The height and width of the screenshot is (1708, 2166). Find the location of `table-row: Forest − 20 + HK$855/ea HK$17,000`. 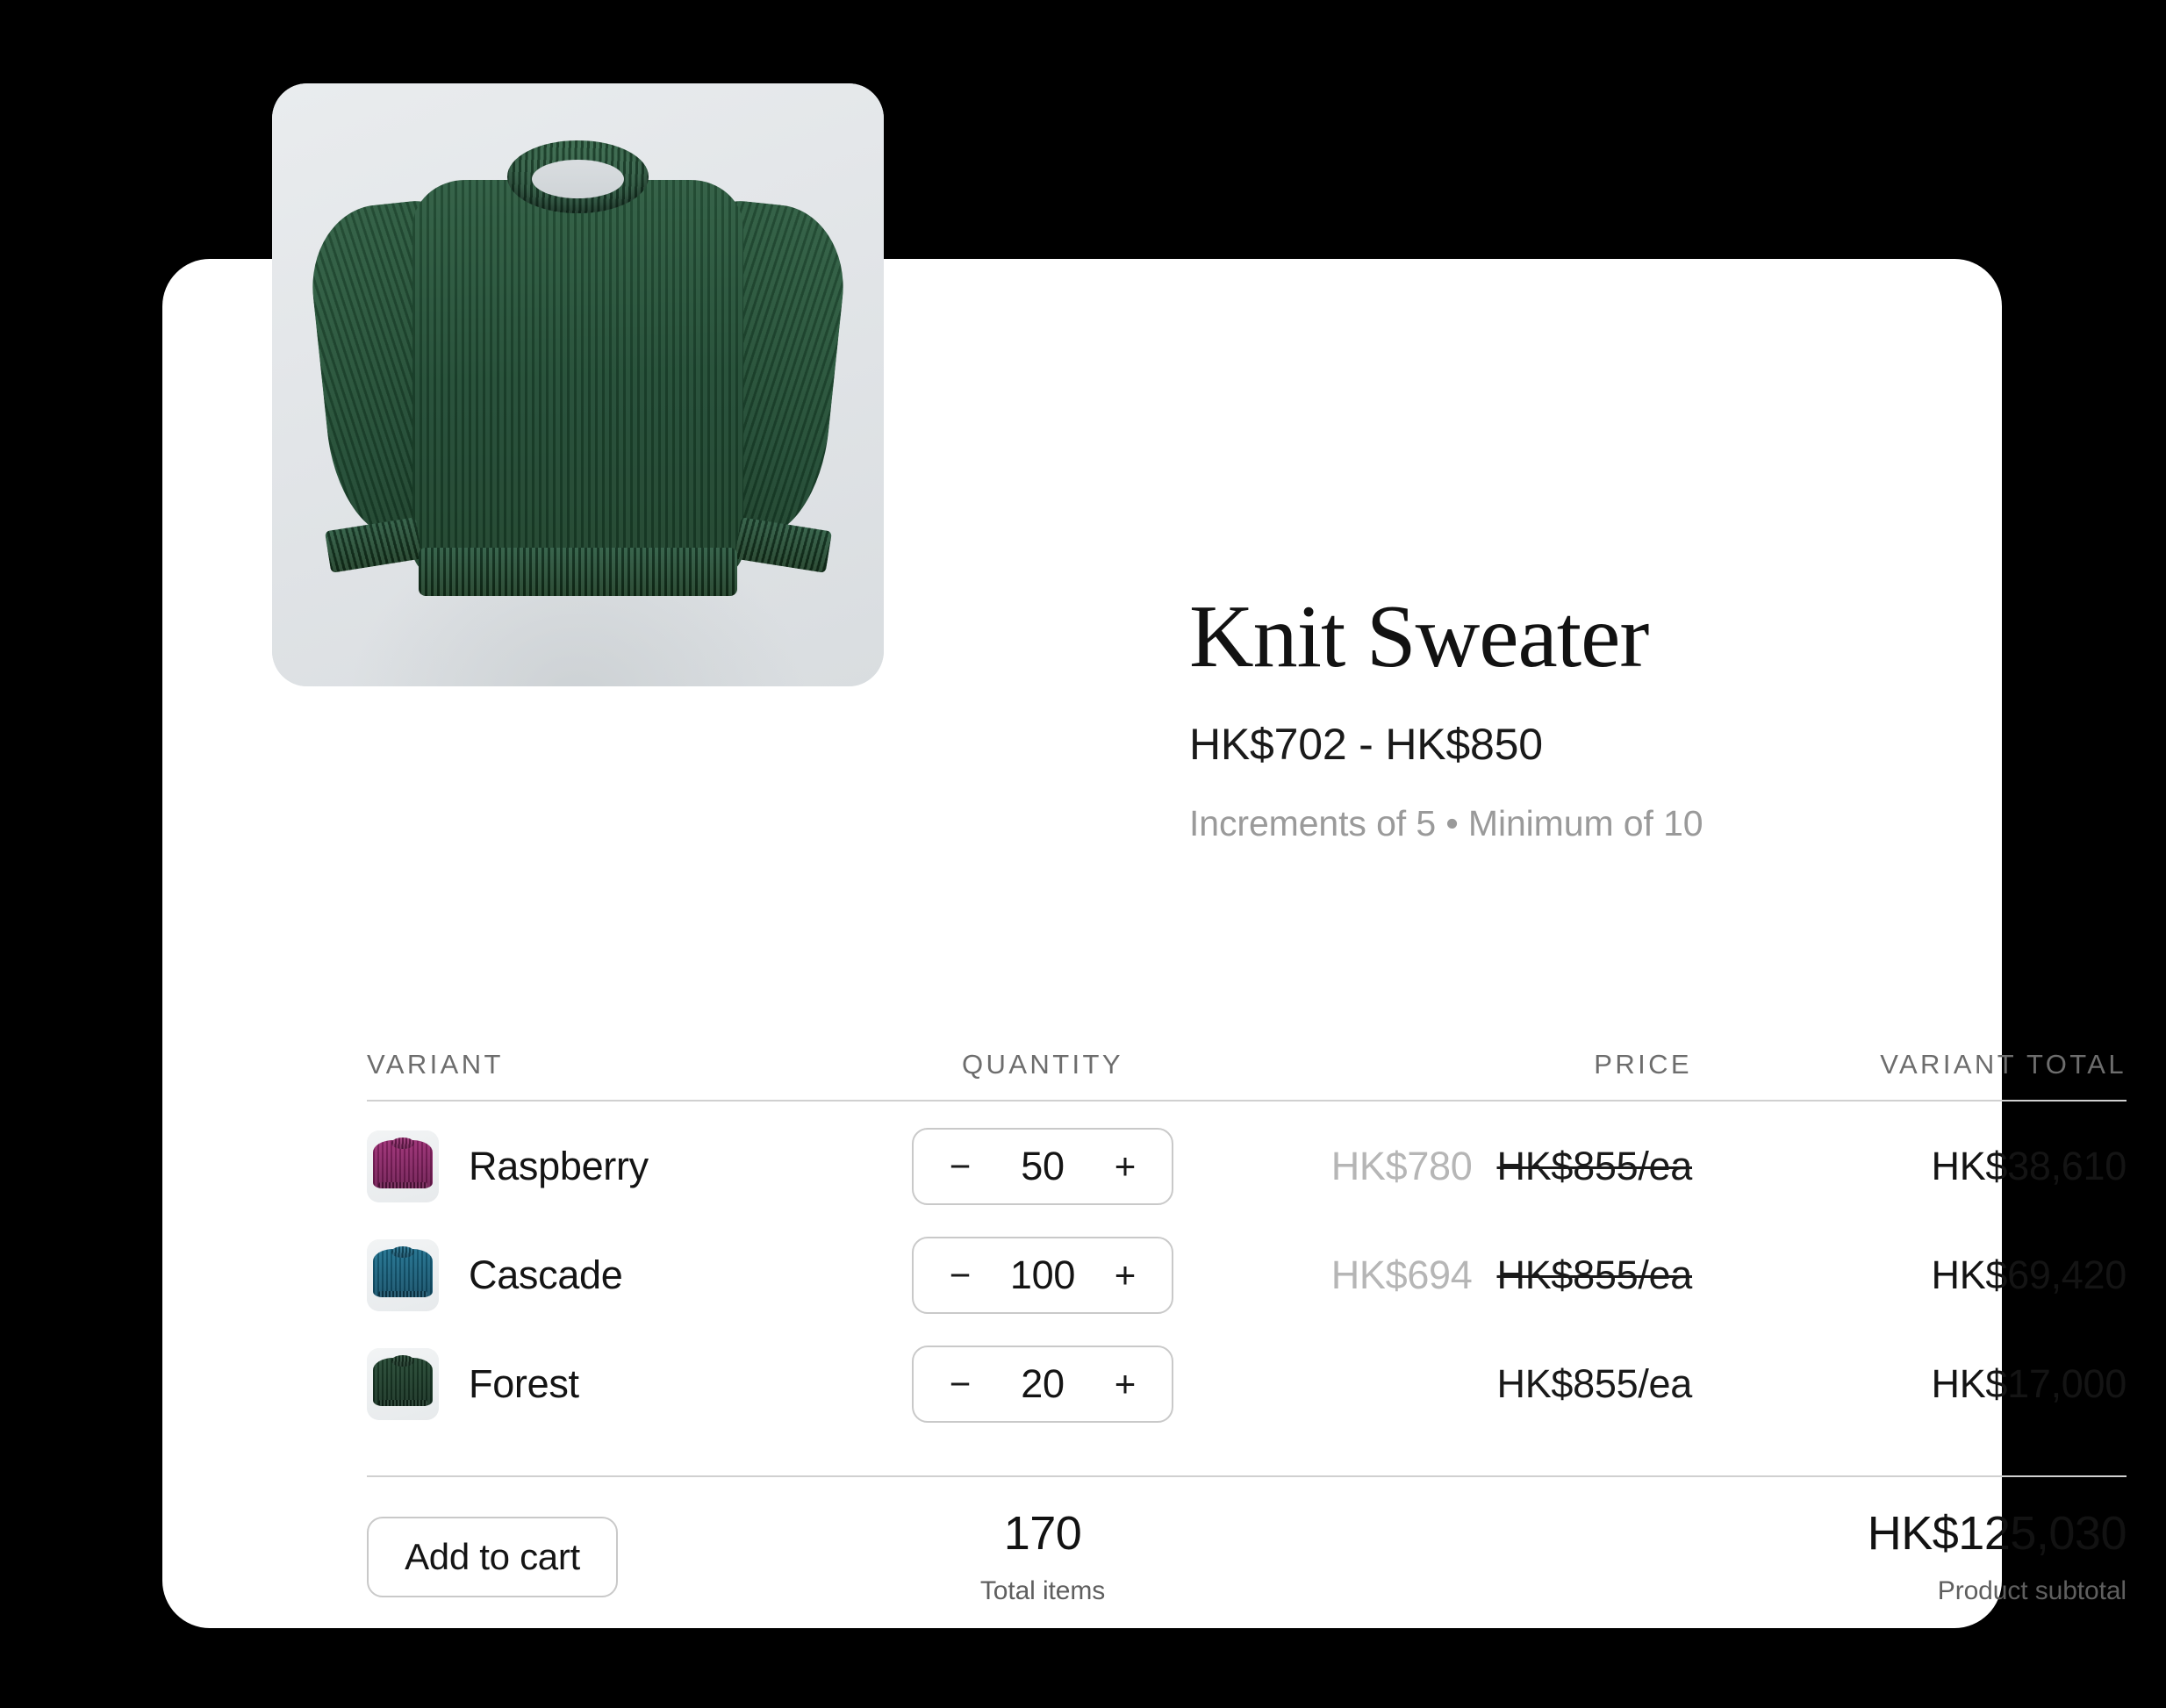

table-row: Forest − 20 + HK$855/ea HK$17,000 is located at coordinates (1247, 1384).